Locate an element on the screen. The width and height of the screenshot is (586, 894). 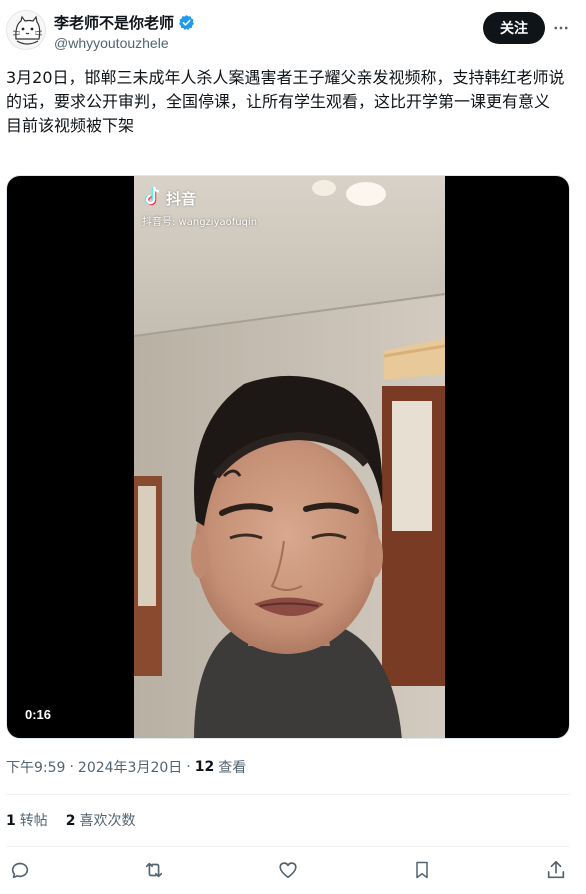
tweet-header: 李老师不是你老师 @whyyoutouzhele 关注 is located at coordinates (293, 30).